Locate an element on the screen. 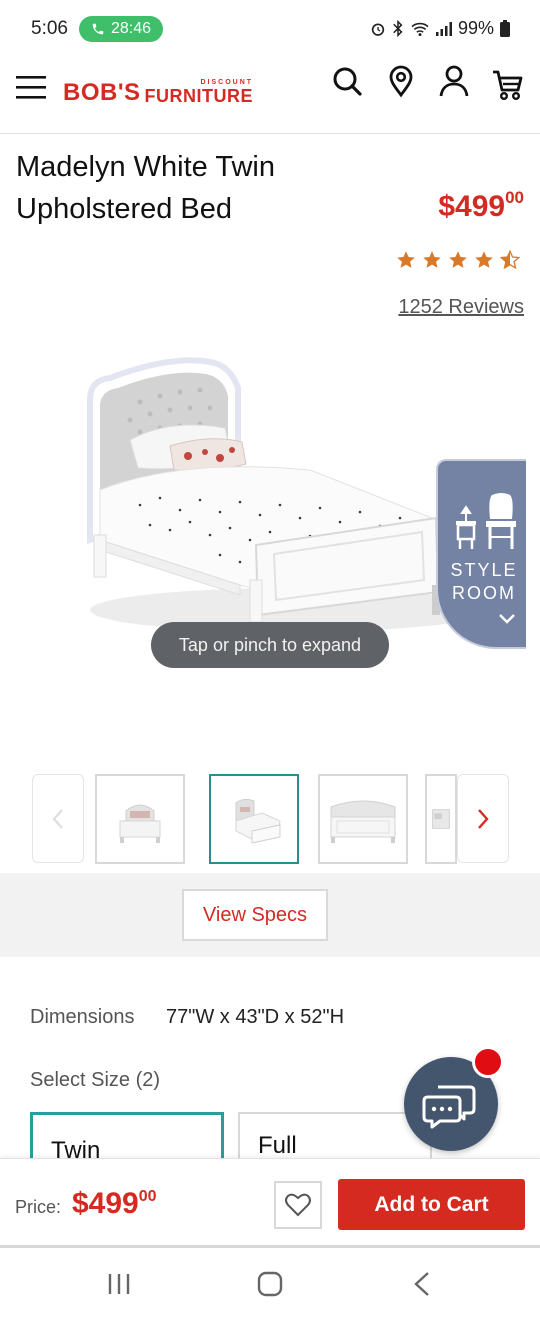 The height and width of the screenshot is (1320, 540). thumbnail-angle-view is located at coordinates (254, 819).